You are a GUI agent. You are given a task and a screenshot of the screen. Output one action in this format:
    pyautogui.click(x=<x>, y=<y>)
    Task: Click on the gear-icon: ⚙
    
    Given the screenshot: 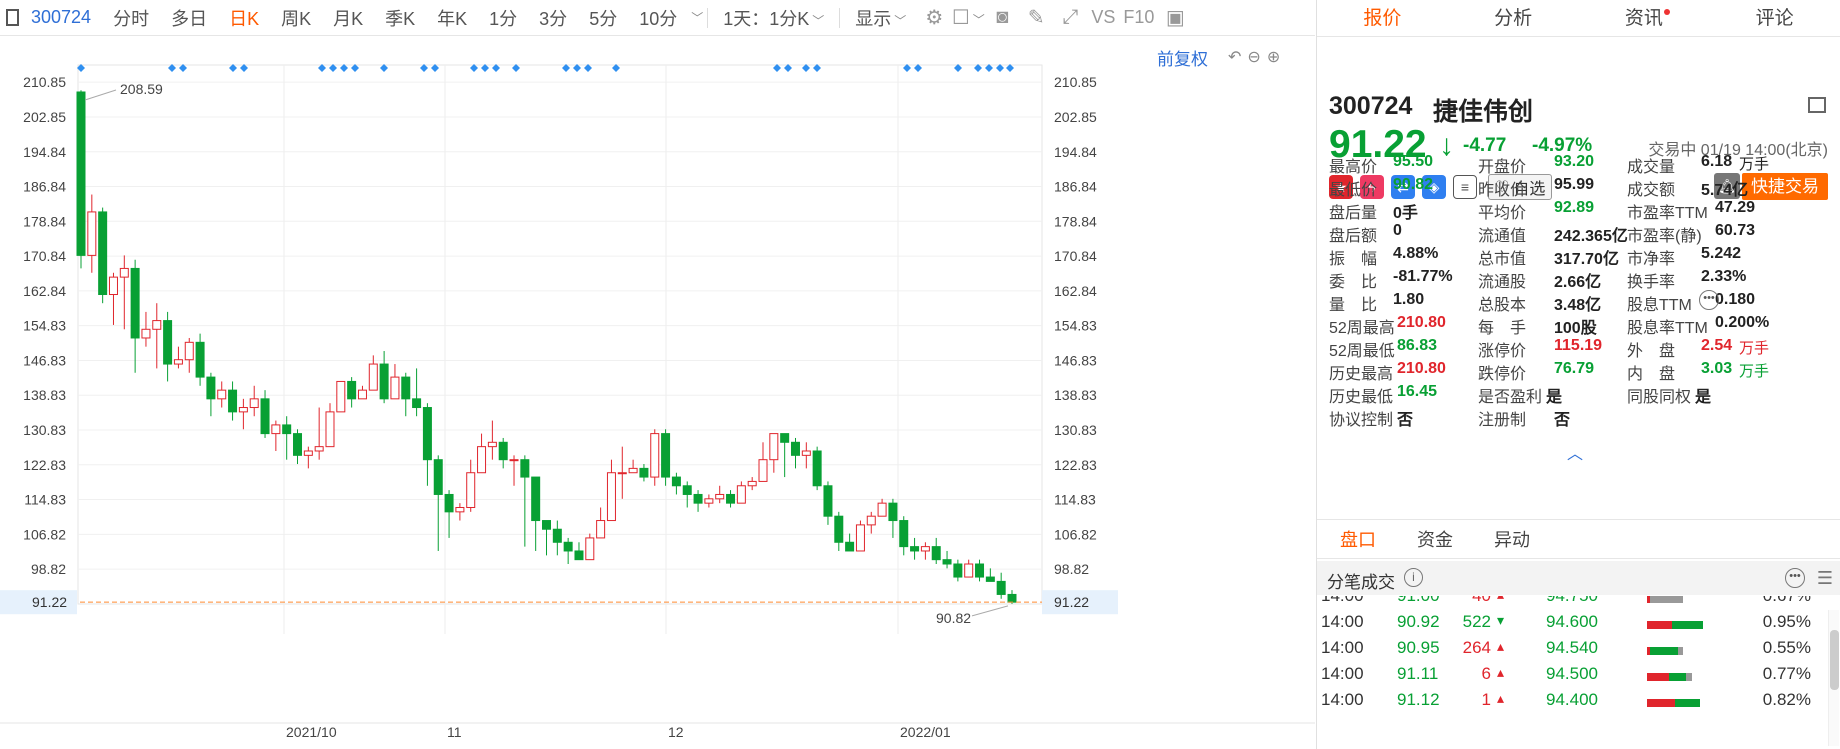 What is the action you would take?
    pyautogui.click(x=934, y=17)
    